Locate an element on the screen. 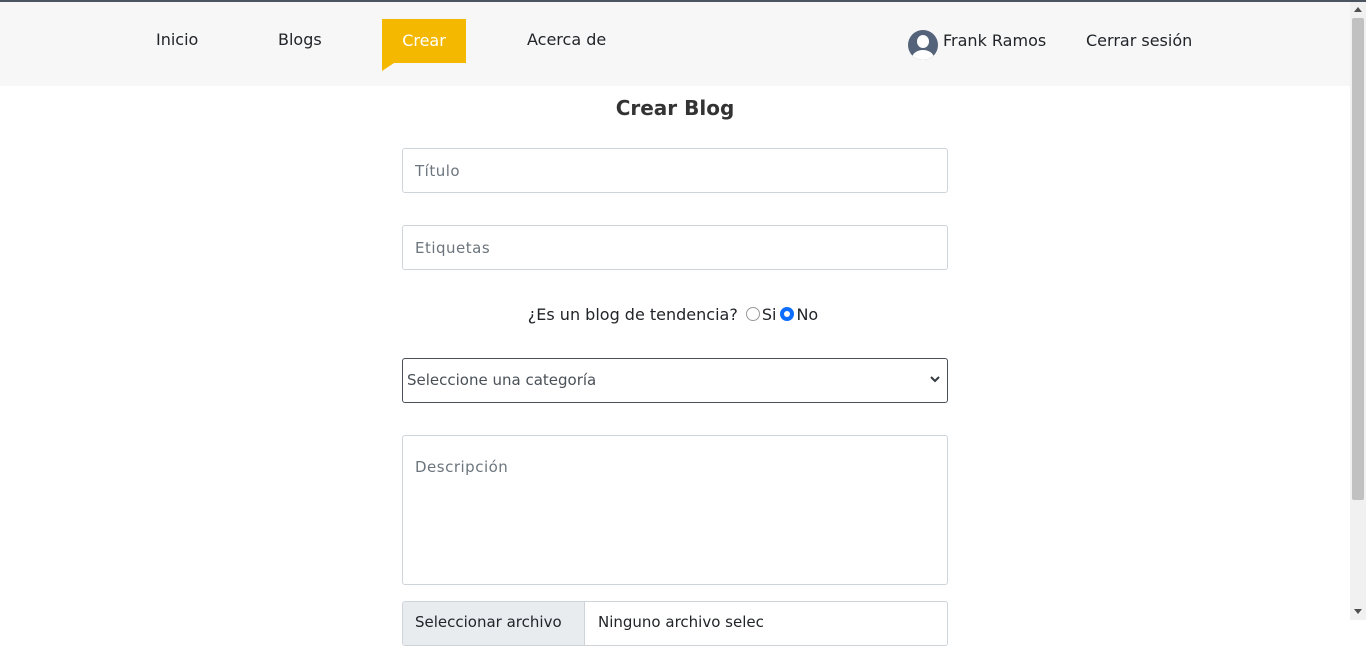 This screenshot has width=1366, height=646. tags-input is located at coordinates (675, 247).